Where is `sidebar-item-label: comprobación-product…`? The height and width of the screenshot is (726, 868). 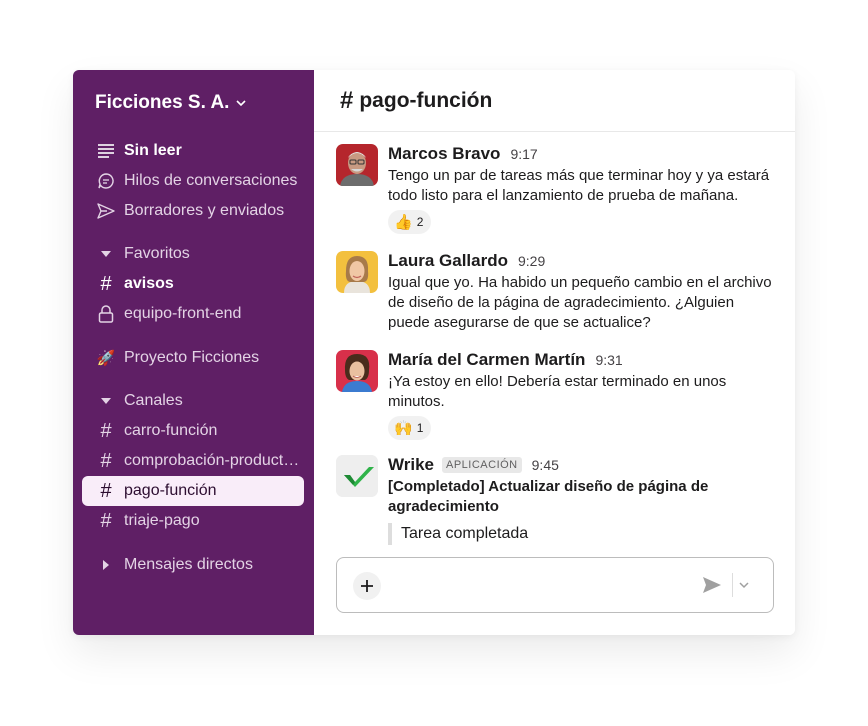
sidebar-item-label: comprobación-product… is located at coordinates (212, 460).